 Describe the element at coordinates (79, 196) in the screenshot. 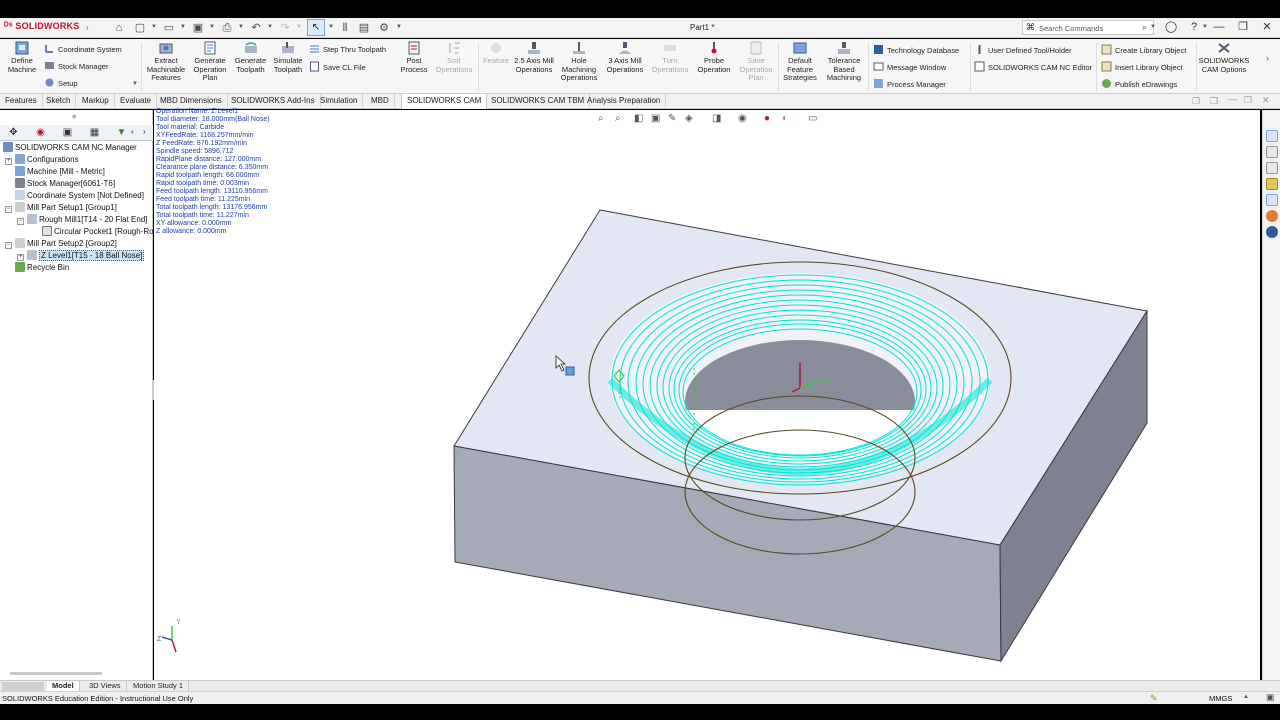

I see `tree-item-coordinate-system: Coordinate System [Not Defined]` at that location.